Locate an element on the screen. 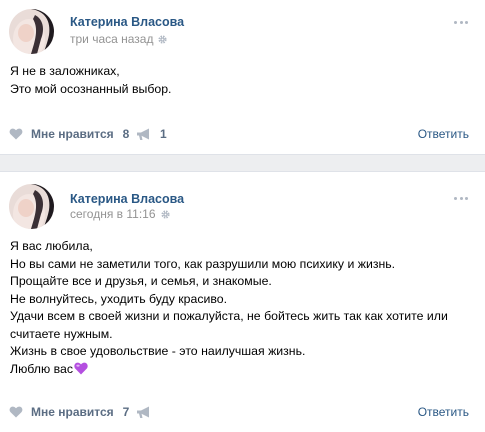  post-actions: Мне нравится 8 1 Ответить is located at coordinates (242, 134).